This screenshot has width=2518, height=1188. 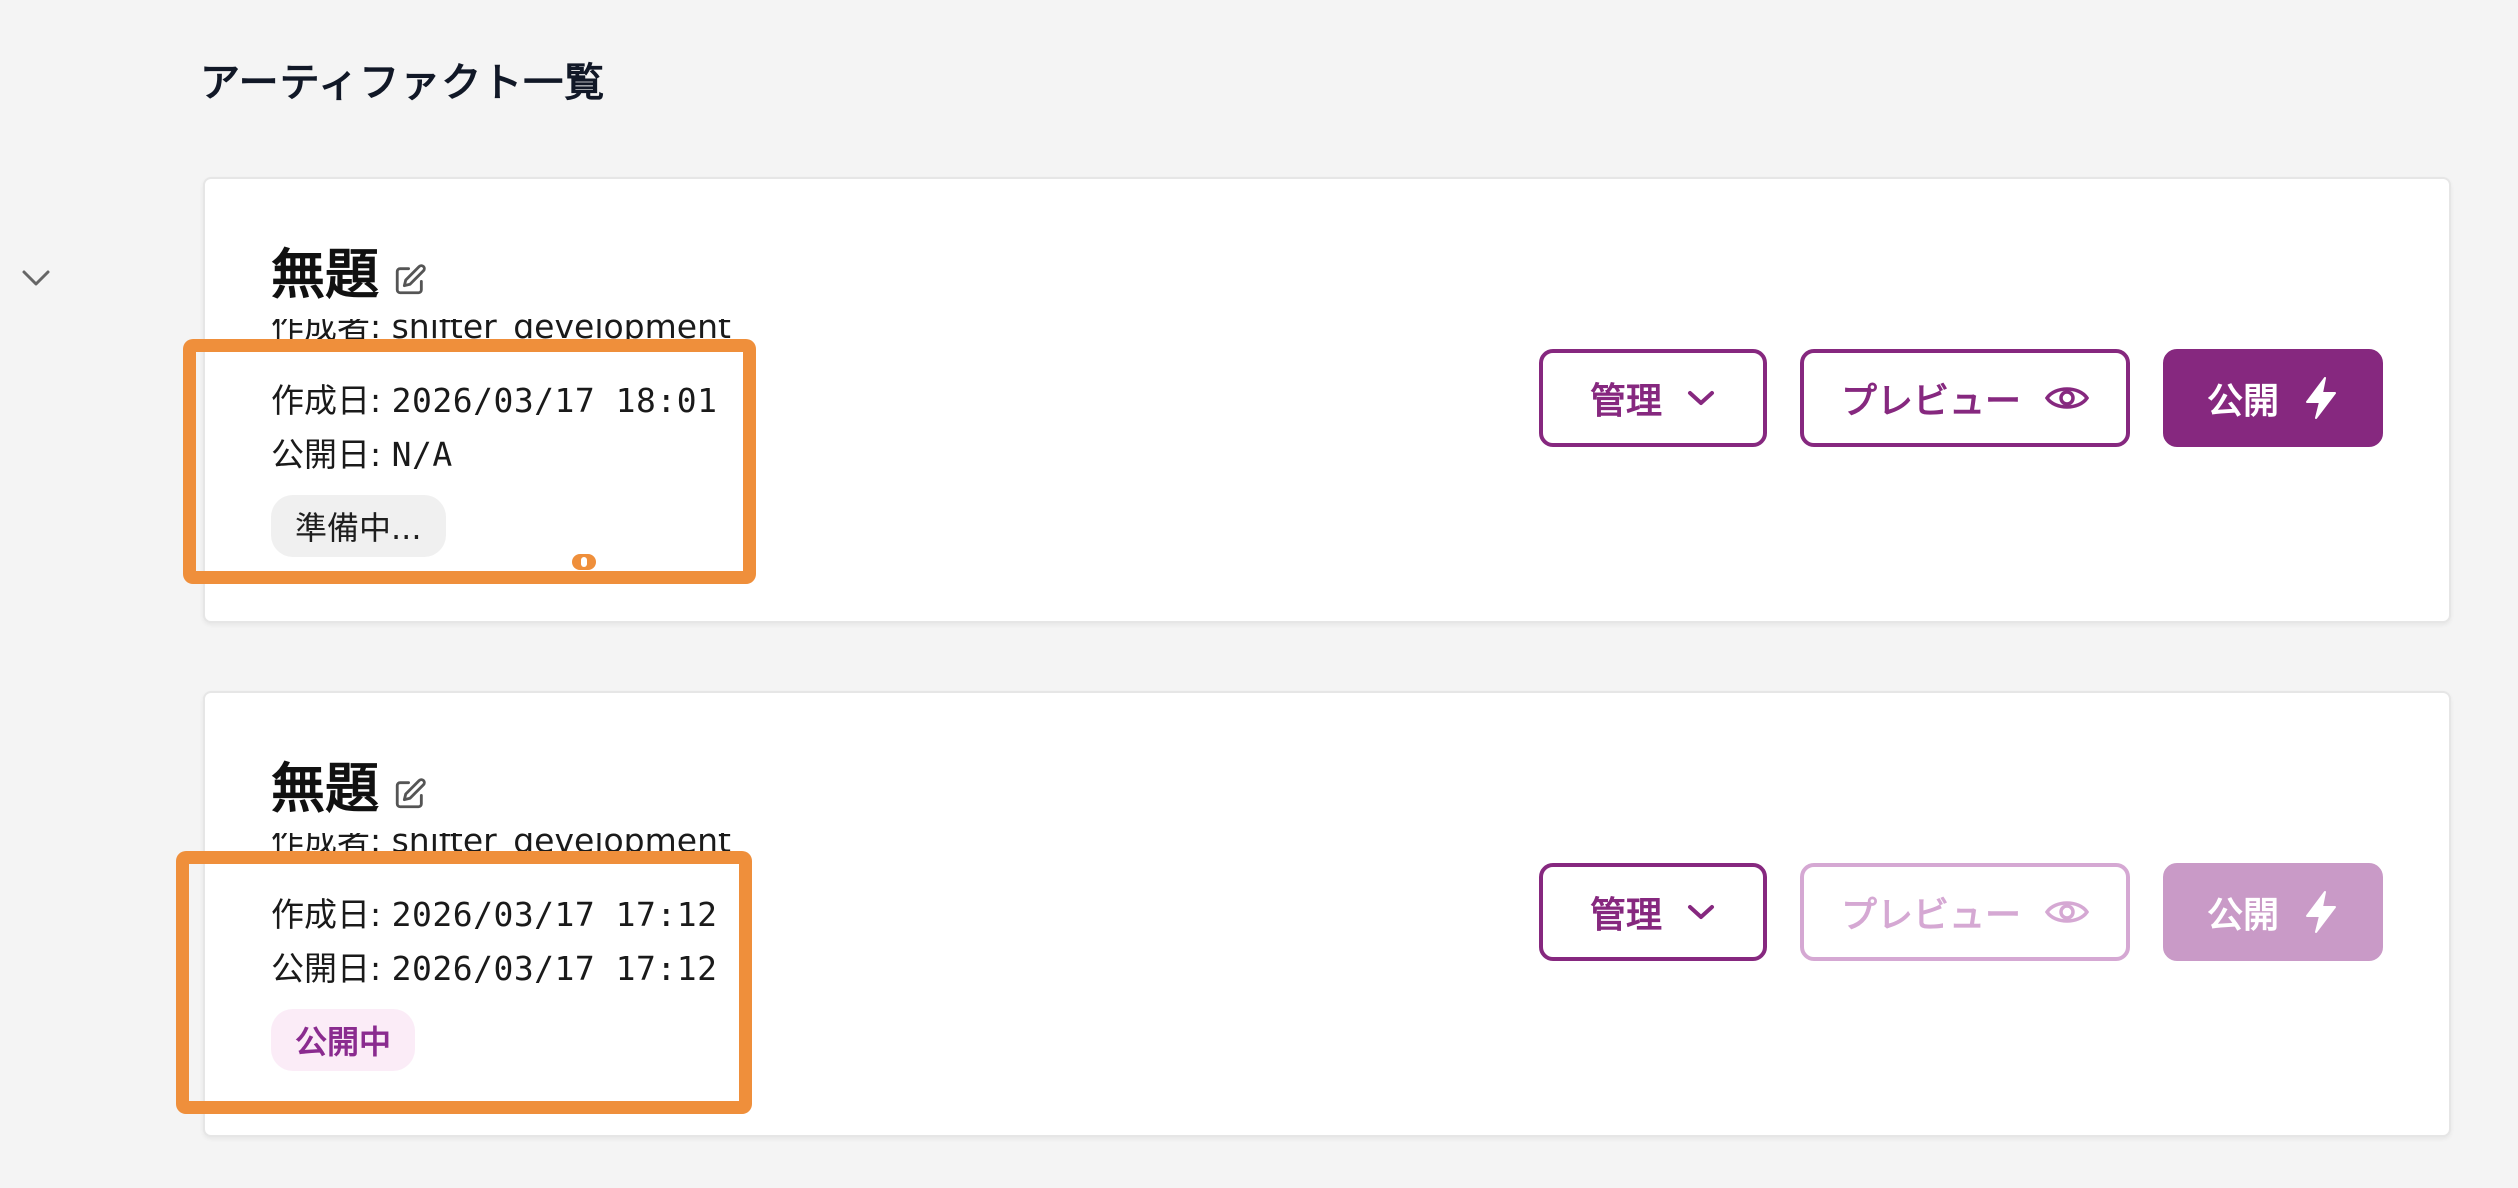 I want to click on published-value: 2026/03/17 17:12, so click(x=554, y=968).